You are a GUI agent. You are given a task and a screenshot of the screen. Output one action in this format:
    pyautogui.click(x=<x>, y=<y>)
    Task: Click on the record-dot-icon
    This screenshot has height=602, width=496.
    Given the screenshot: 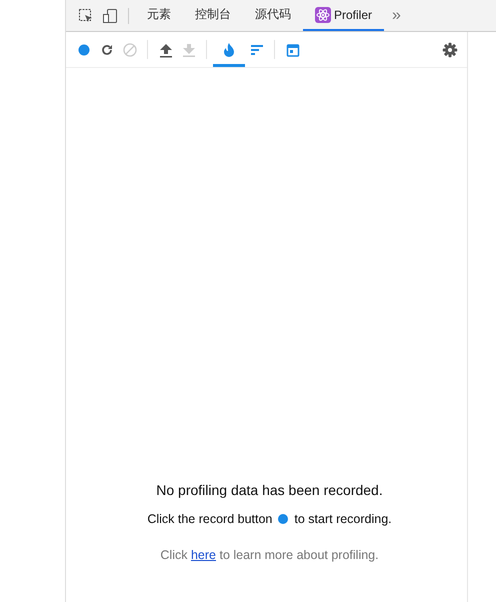 What is the action you would take?
    pyautogui.click(x=283, y=519)
    